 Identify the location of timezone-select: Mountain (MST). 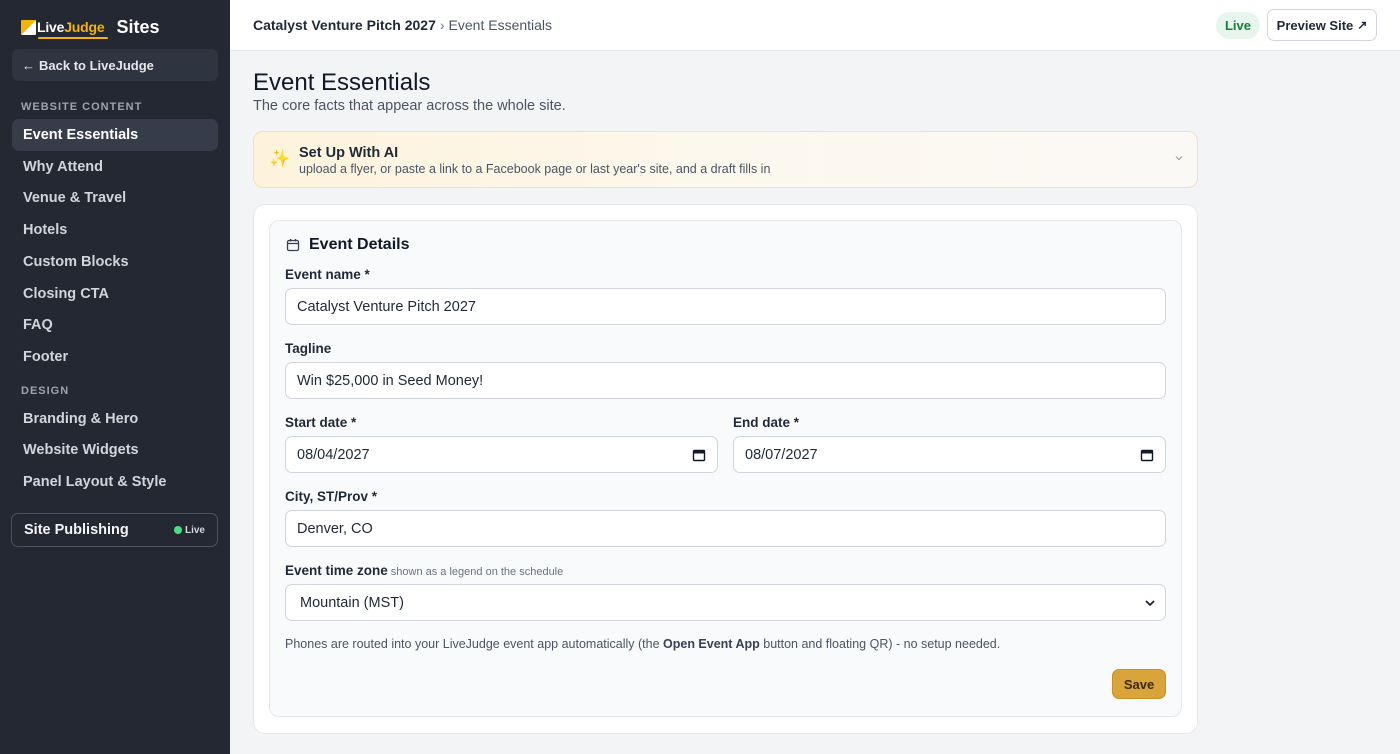
(725, 602).